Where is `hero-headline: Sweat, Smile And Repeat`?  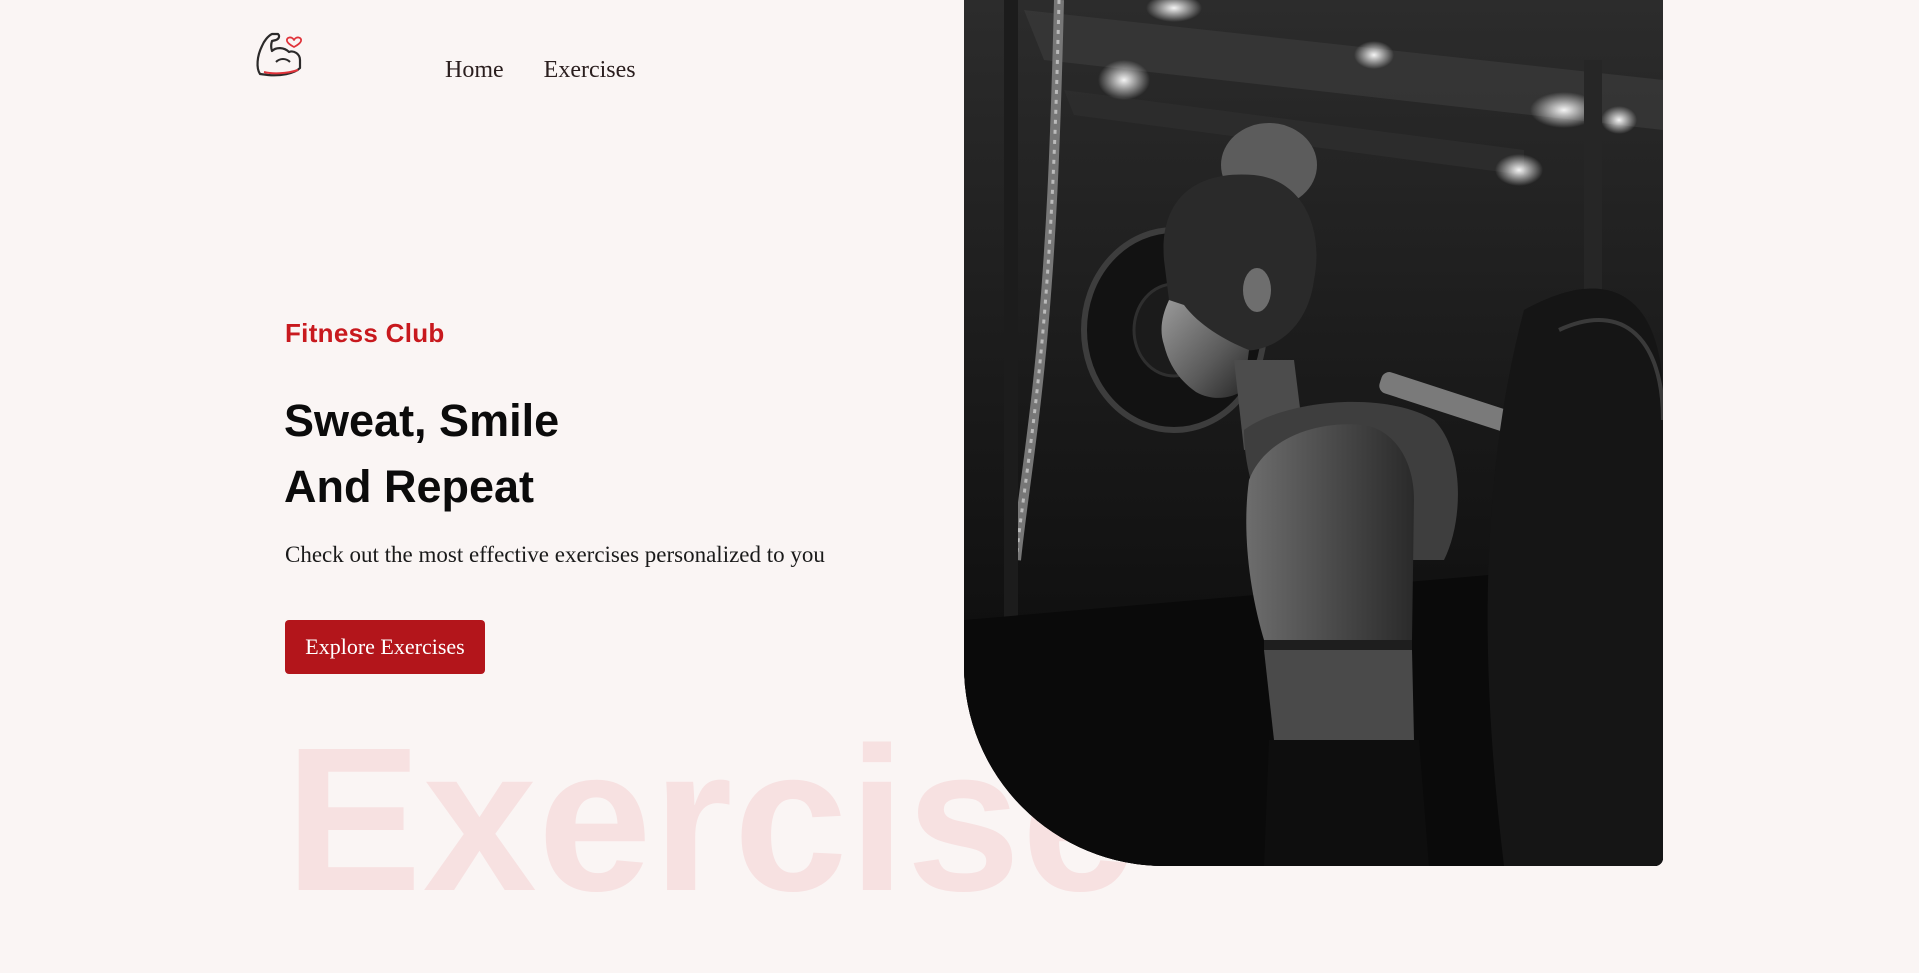 hero-headline: Sweat, Smile And Repeat is located at coordinates (421, 454).